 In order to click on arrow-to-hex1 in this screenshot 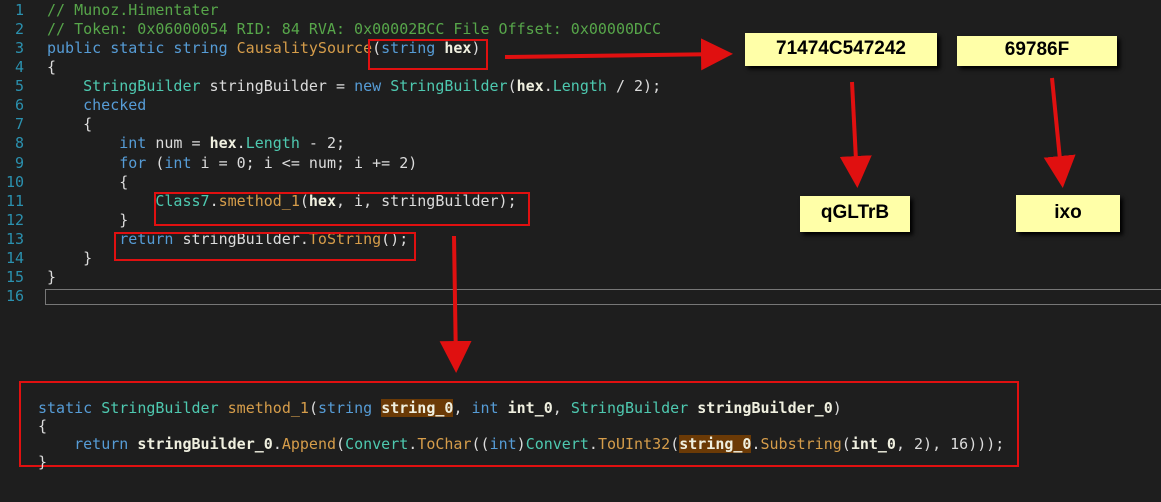, I will do `click(618, 54)`.